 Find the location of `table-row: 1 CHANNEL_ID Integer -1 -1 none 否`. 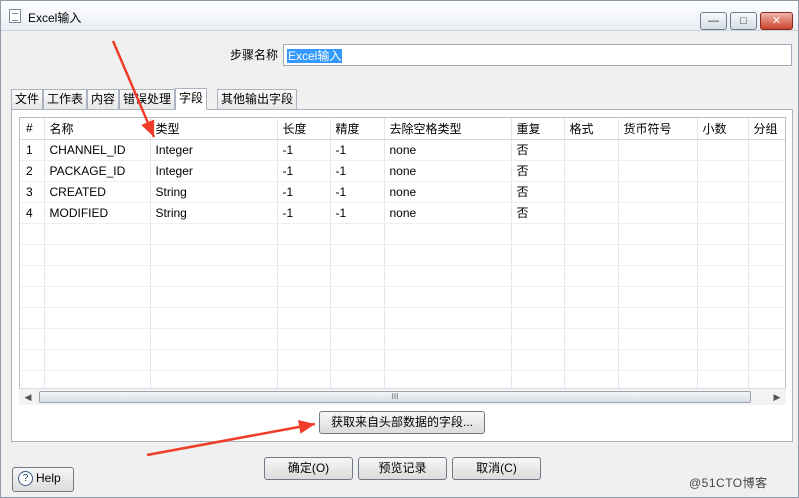

table-row: 1 CHANNEL_ID Integer -1 -1 none 否 is located at coordinates (402, 150).